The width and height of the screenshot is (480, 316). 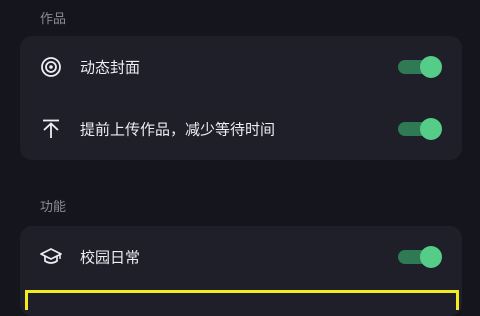 What do you see at coordinates (51, 257) in the screenshot?
I see `graduation-cap-icon` at bounding box center [51, 257].